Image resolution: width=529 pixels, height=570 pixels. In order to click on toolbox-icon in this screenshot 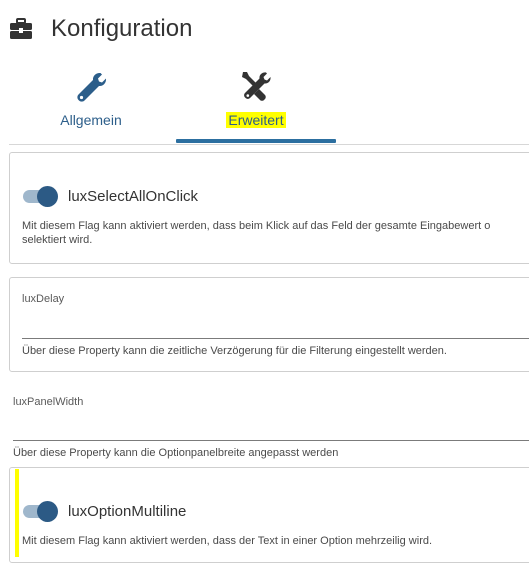, I will do `click(21, 28)`.